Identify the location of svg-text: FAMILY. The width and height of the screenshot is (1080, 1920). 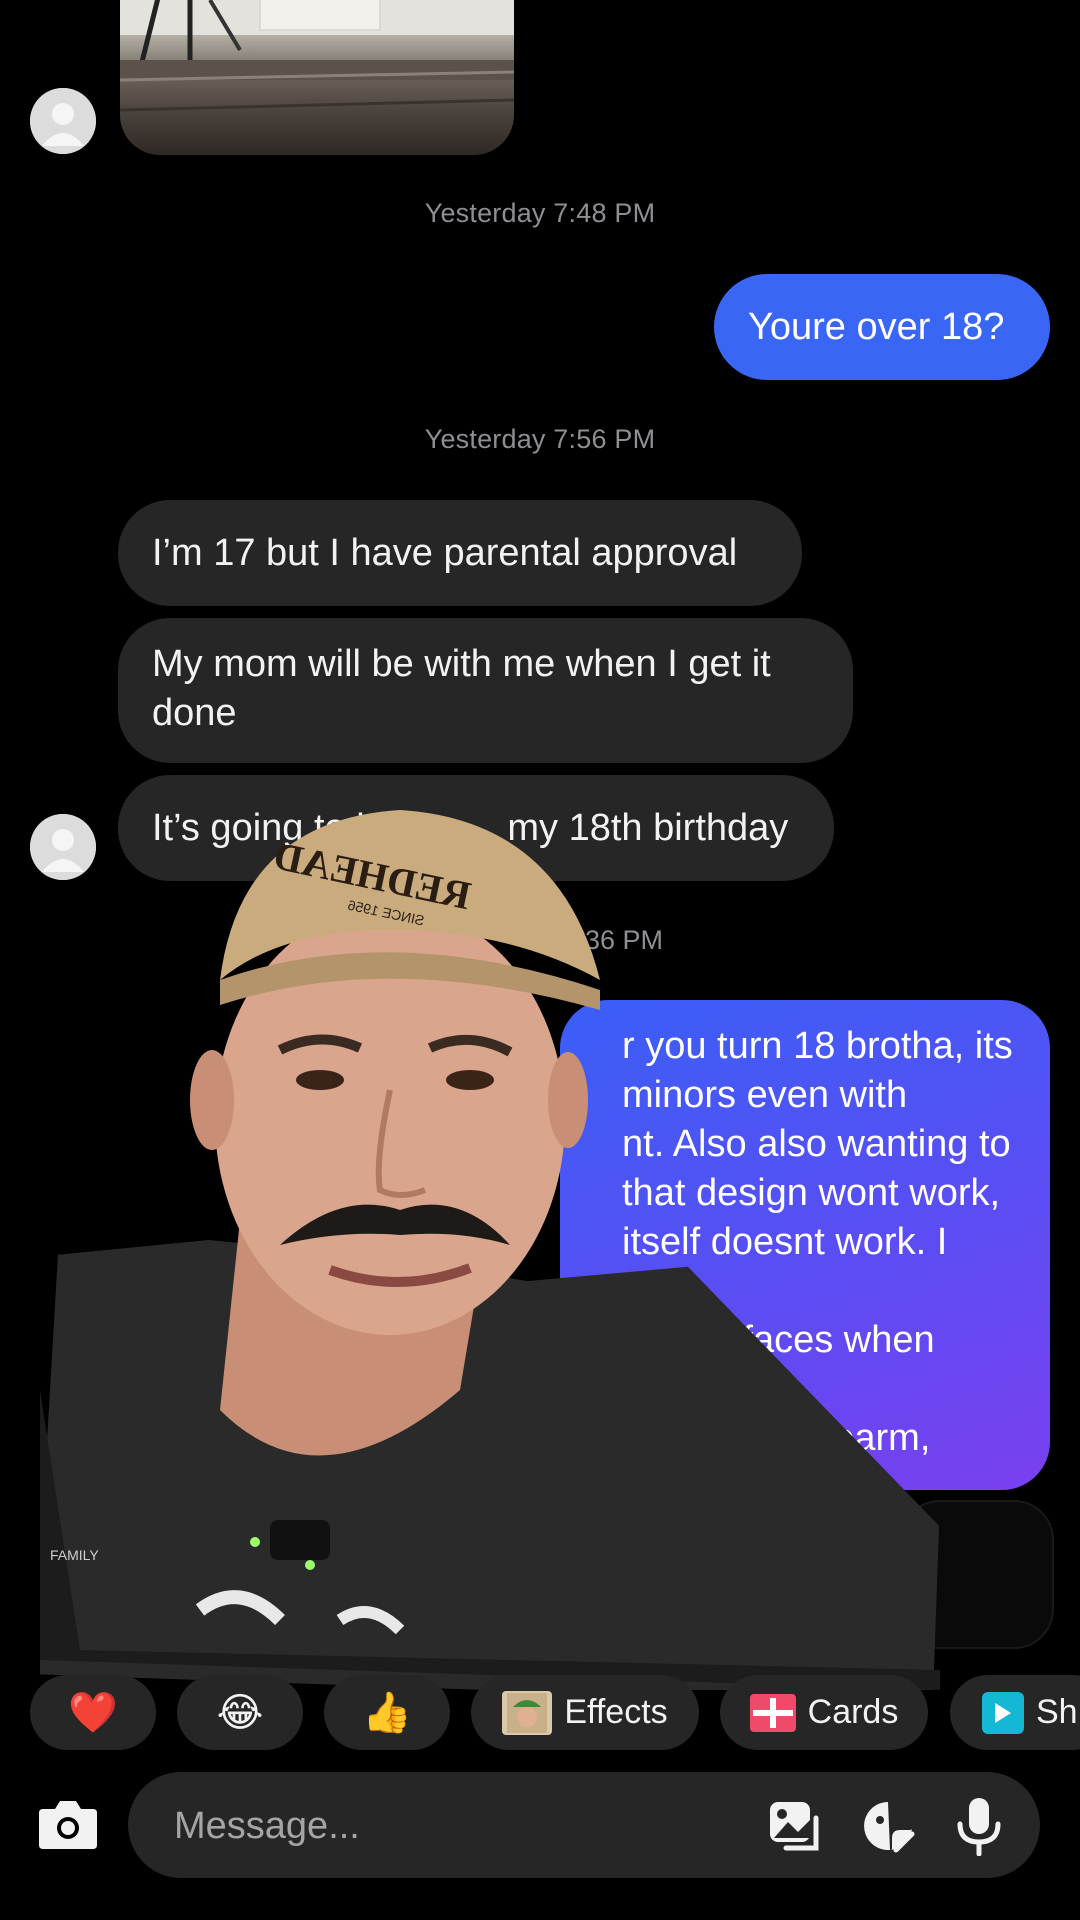
(74, 1555).